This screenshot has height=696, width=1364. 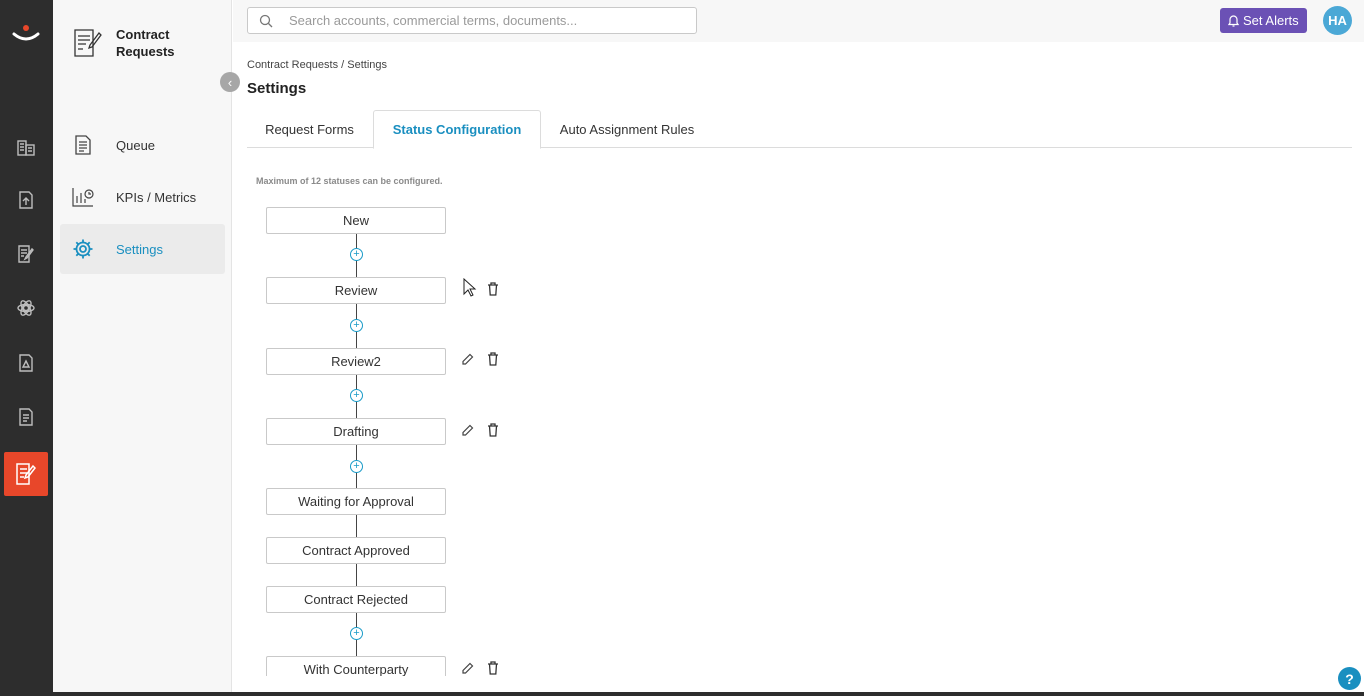 What do you see at coordinates (356, 290) in the screenshot?
I see `status-item: Review` at bounding box center [356, 290].